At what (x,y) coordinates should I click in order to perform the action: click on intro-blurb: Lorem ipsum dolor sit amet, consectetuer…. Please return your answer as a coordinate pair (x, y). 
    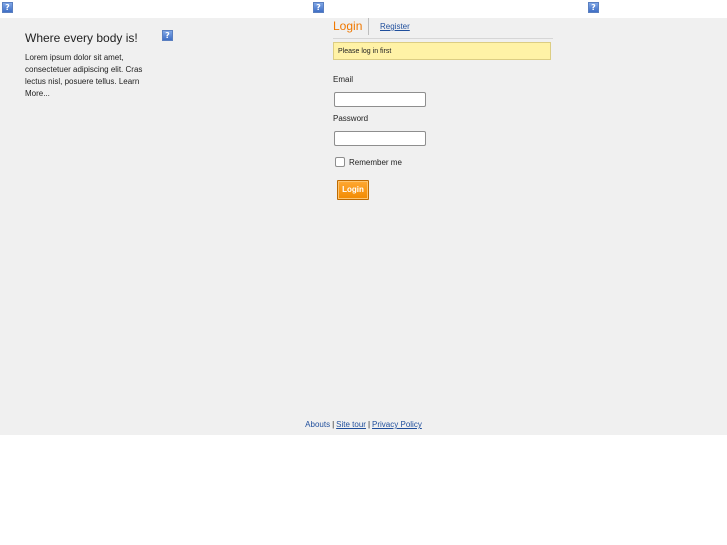
    Looking at the image, I should click on (84, 75).